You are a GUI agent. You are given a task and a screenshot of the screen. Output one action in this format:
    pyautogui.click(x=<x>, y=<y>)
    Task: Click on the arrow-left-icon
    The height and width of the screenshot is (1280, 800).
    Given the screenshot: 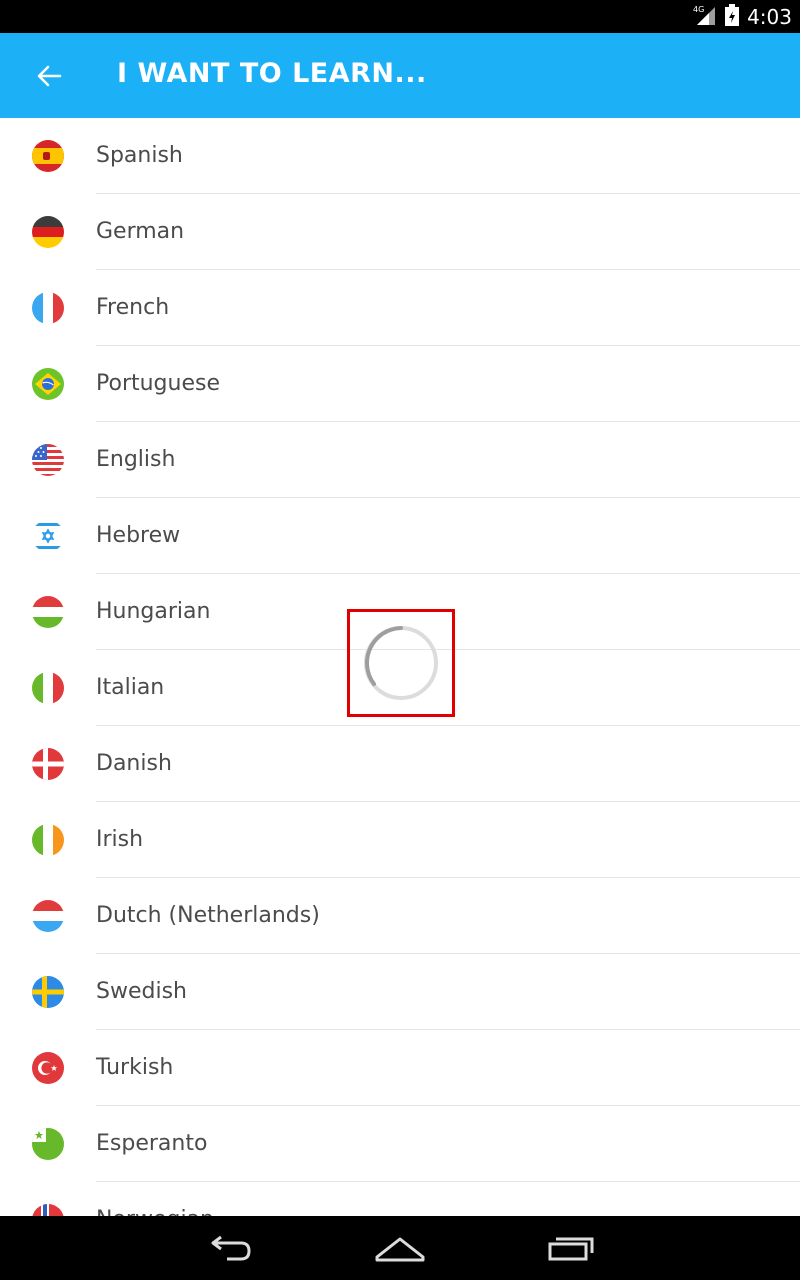 What is the action you would take?
    pyautogui.click(x=49, y=76)
    